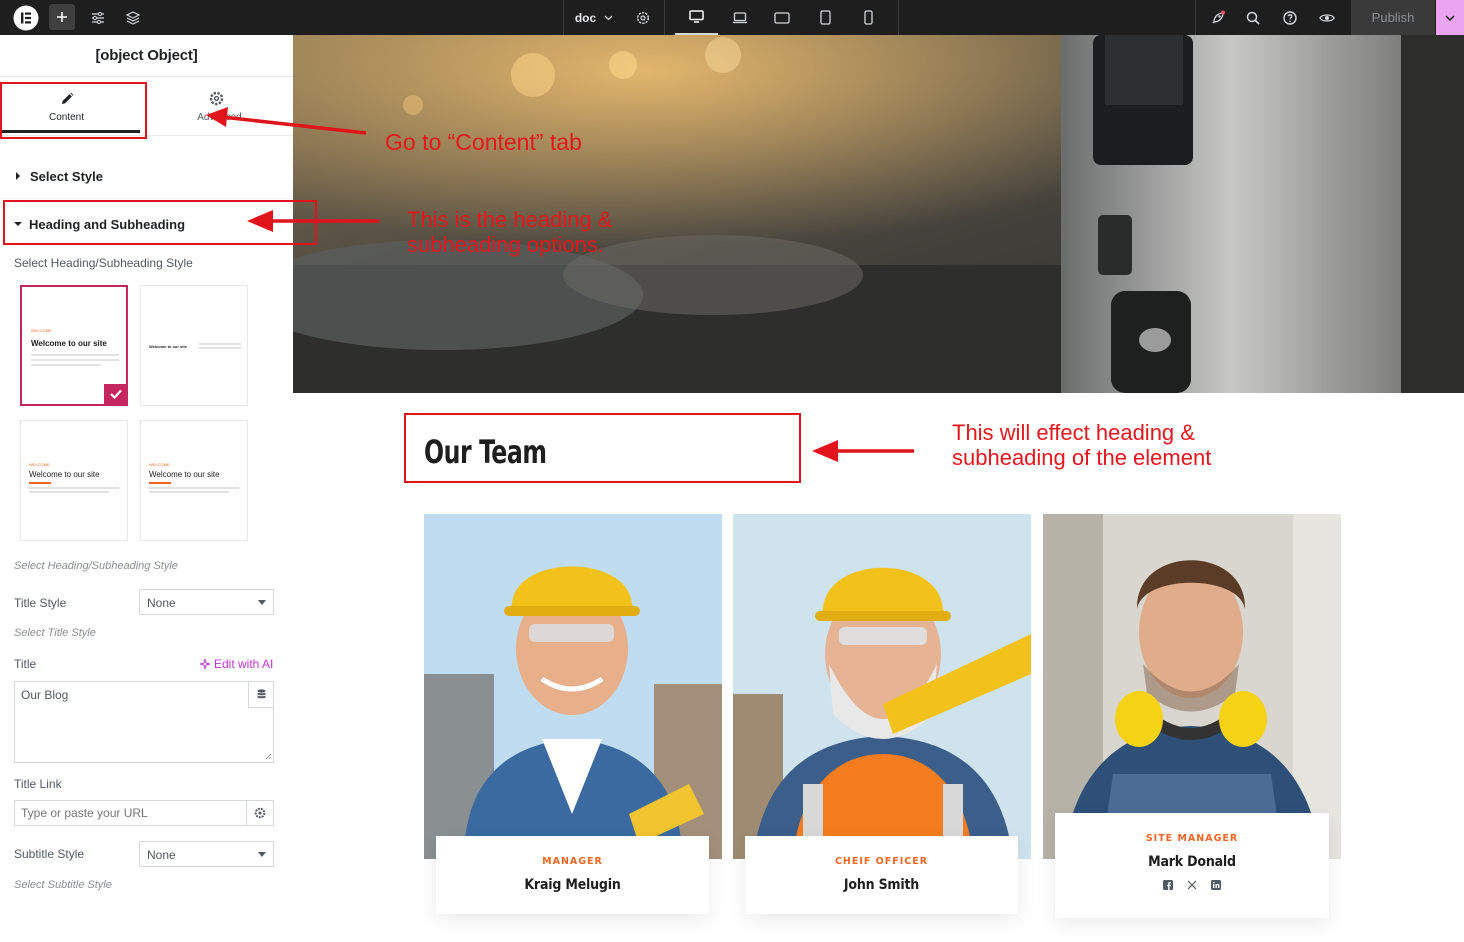 The height and width of the screenshot is (942, 1464). Describe the element at coordinates (1192, 862) in the screenshot. I see `member-name: Mark Donald` at that location.